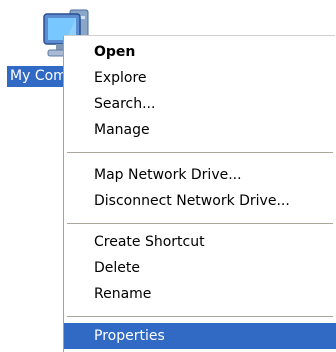  I want to click on menu-item-properties: Properties, so click(200, 336).